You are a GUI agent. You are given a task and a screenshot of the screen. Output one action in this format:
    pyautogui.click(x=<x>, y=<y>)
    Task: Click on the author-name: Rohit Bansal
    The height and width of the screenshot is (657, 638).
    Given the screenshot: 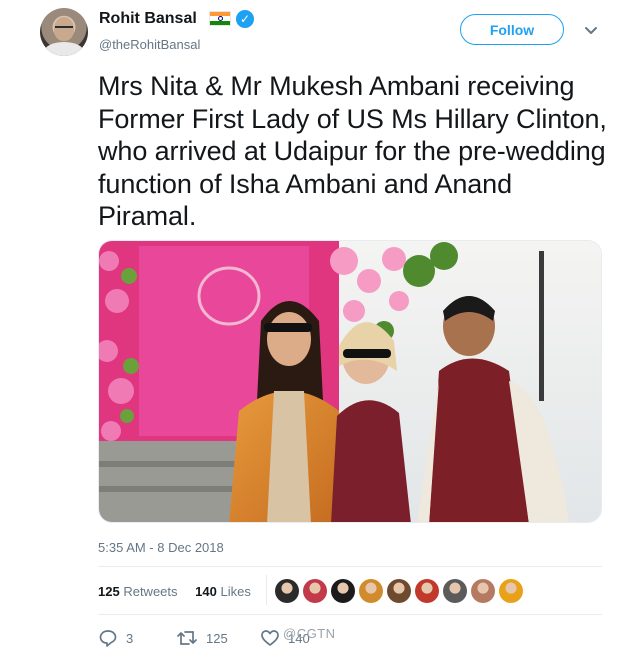 What is the action you would take?
    pyautogui.click(x=148, y=19)
    